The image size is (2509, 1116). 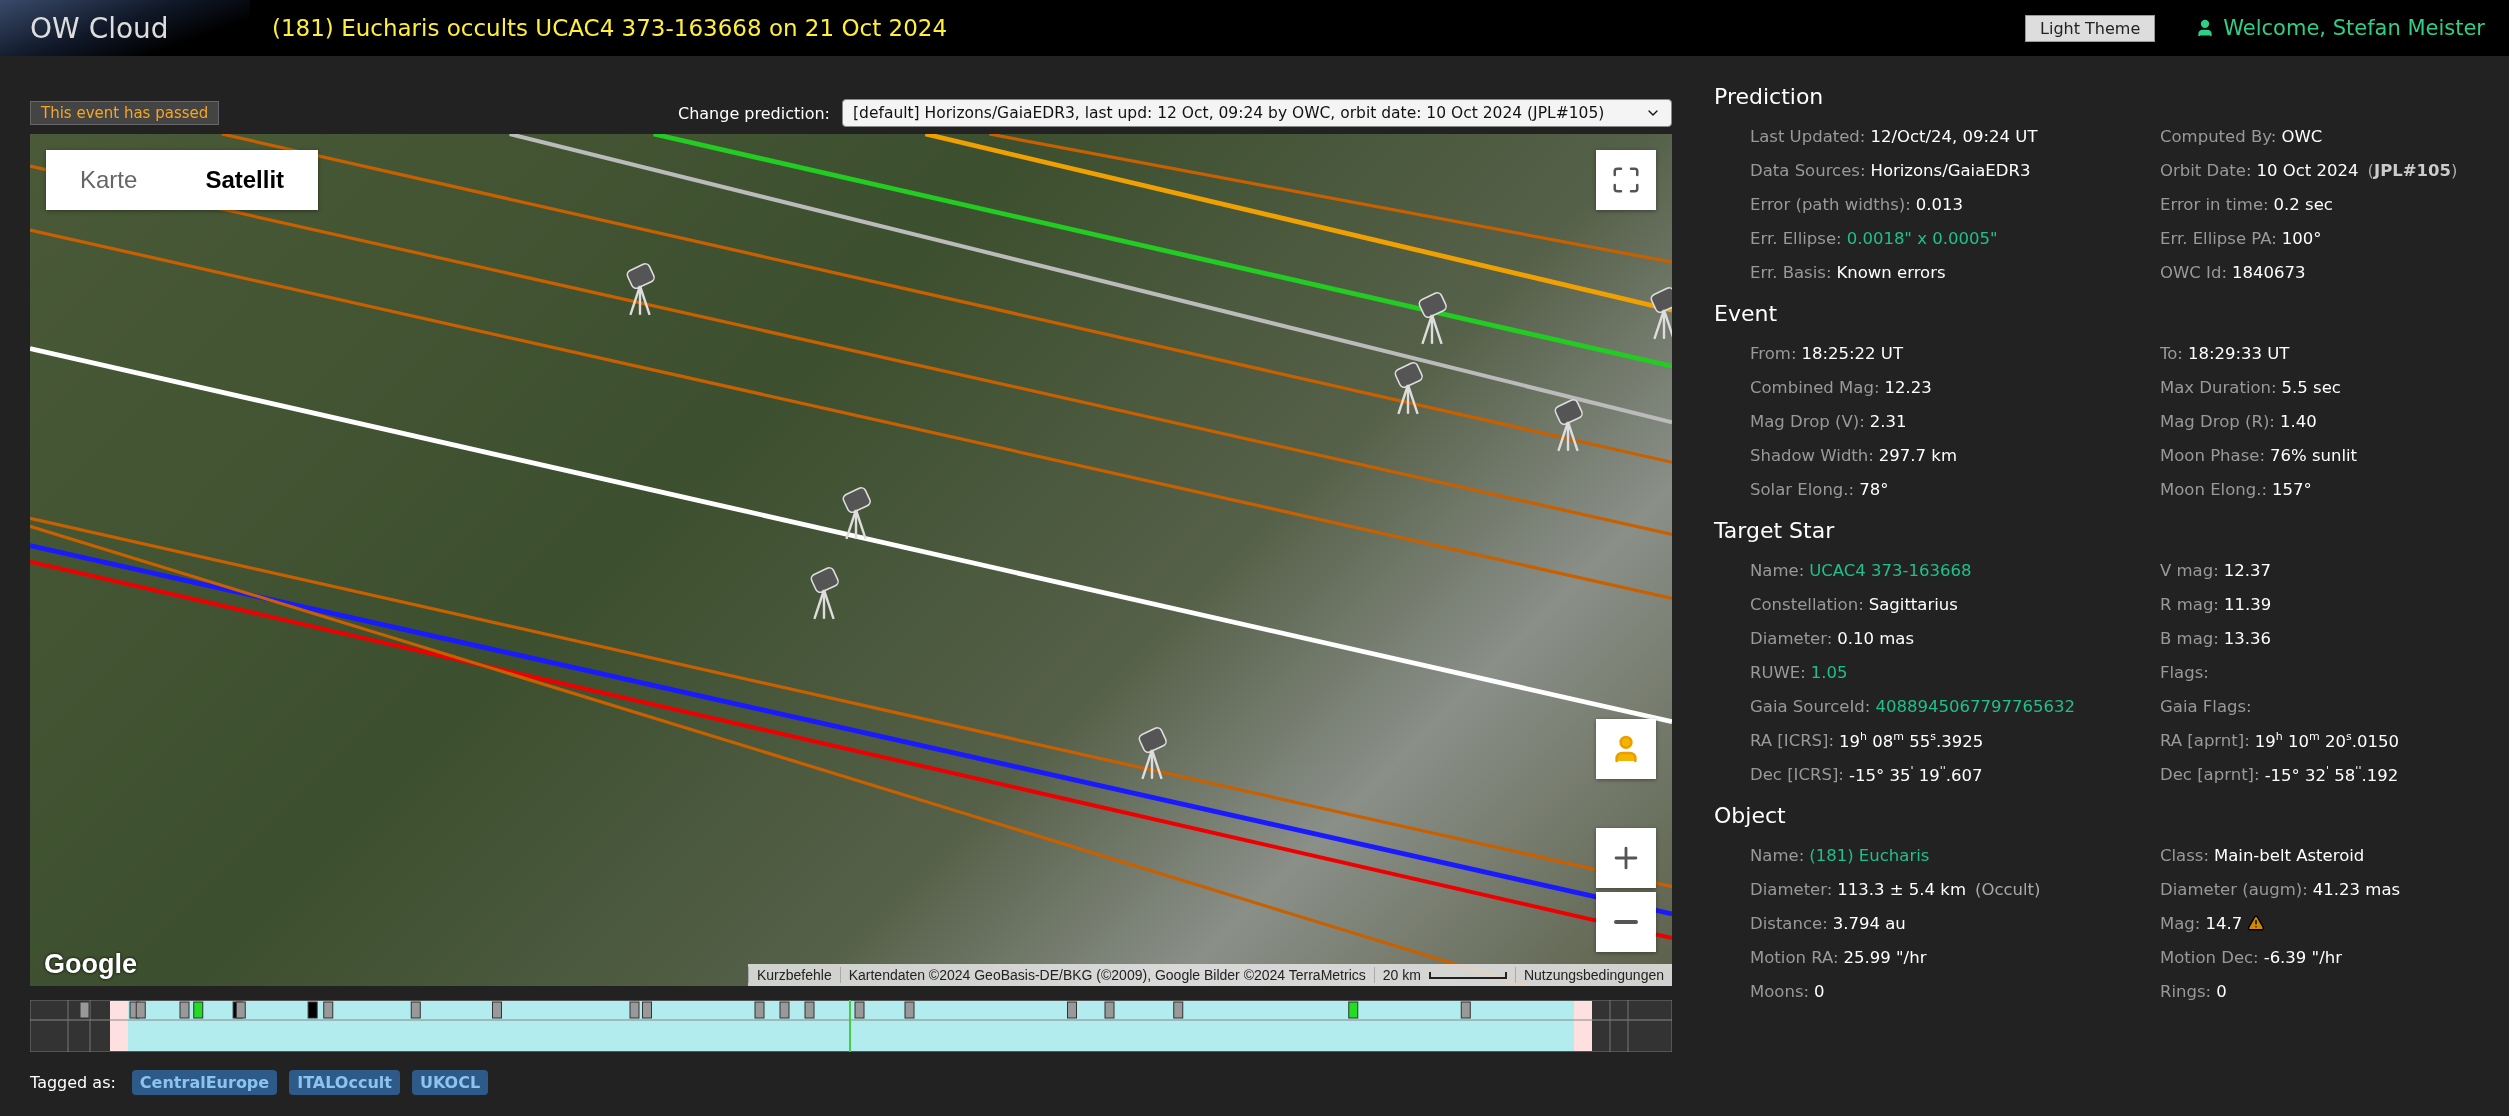 I want to click on zoom-in-button, so click(x=1626, y=858).